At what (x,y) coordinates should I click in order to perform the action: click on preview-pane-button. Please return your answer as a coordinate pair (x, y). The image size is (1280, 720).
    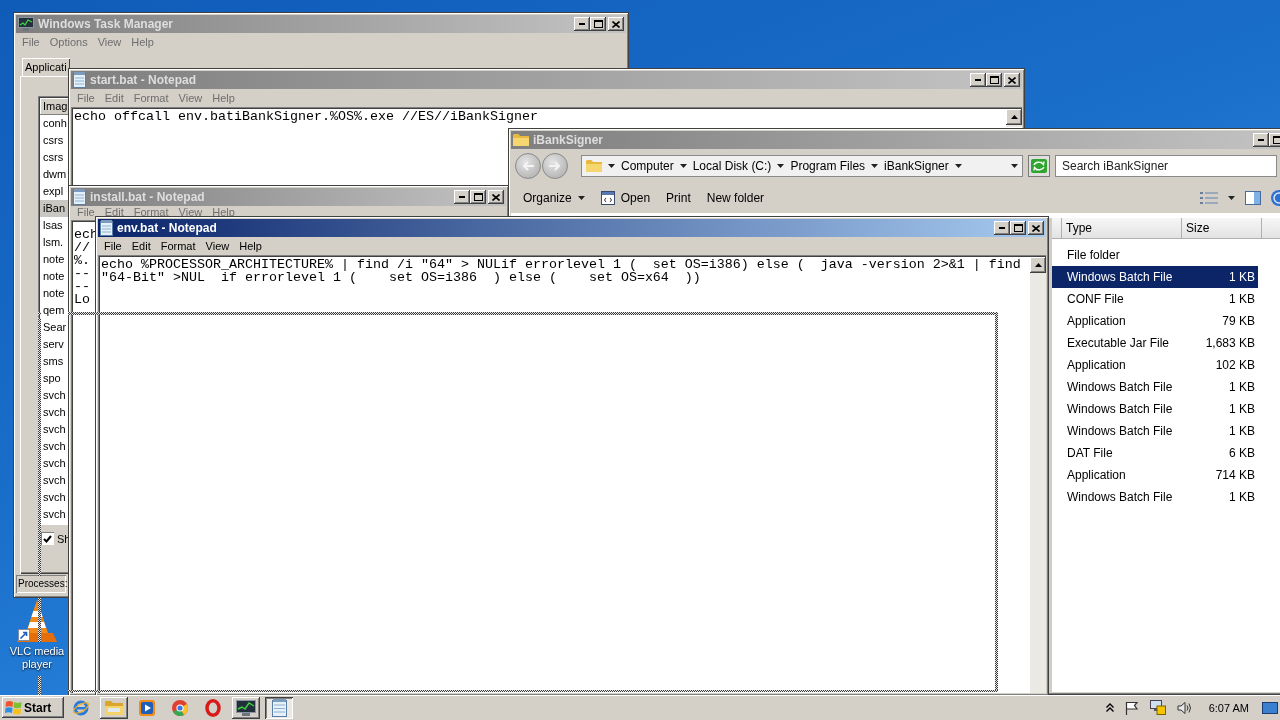
    Looking at the image, I should click on (1253, 198).